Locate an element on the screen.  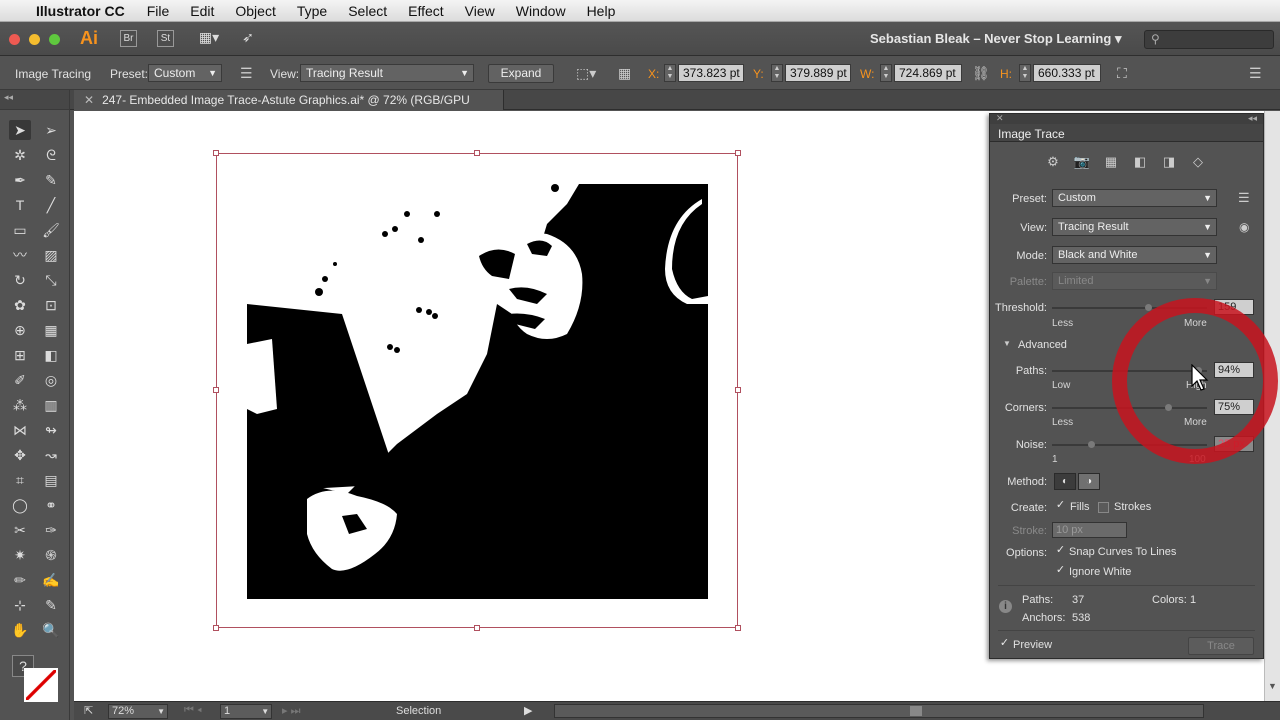
trace-view-dropdown: Tracing Result ▼ is located at coordinates (1134, 227).